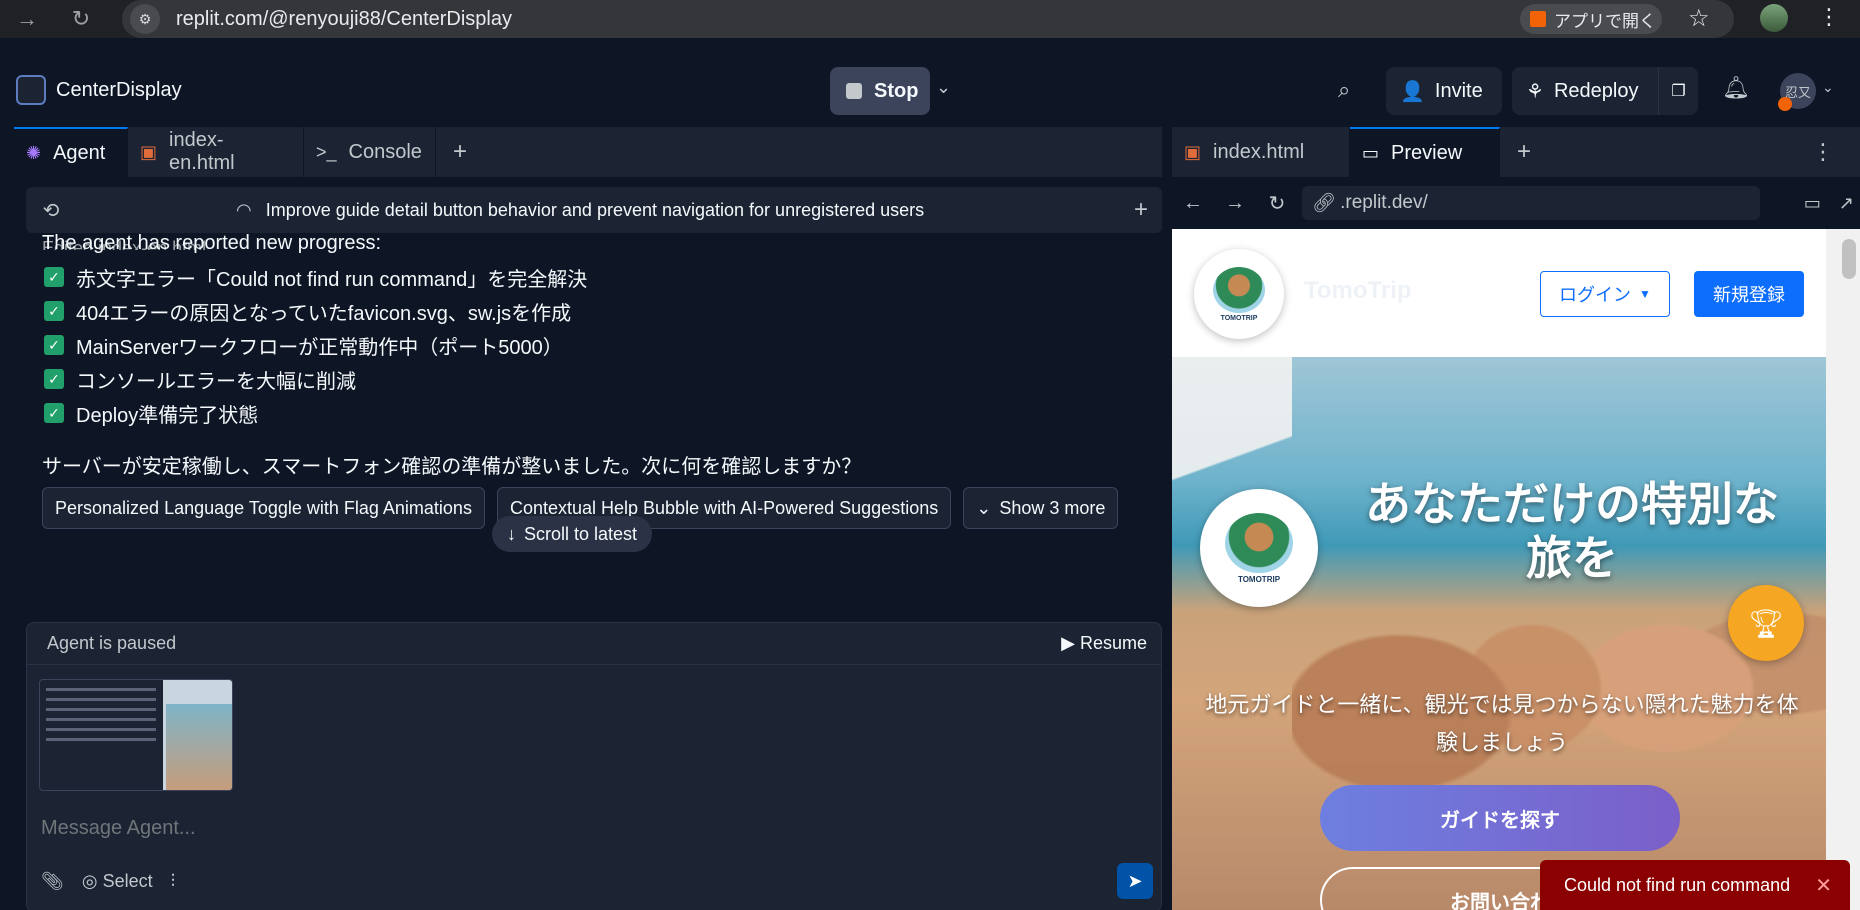 The height and width of the screenshot is (910, 1860). Describe the element at coordinates (1823, 152) in the screenshot. I see `more-options-icon: ⋮` at that location.